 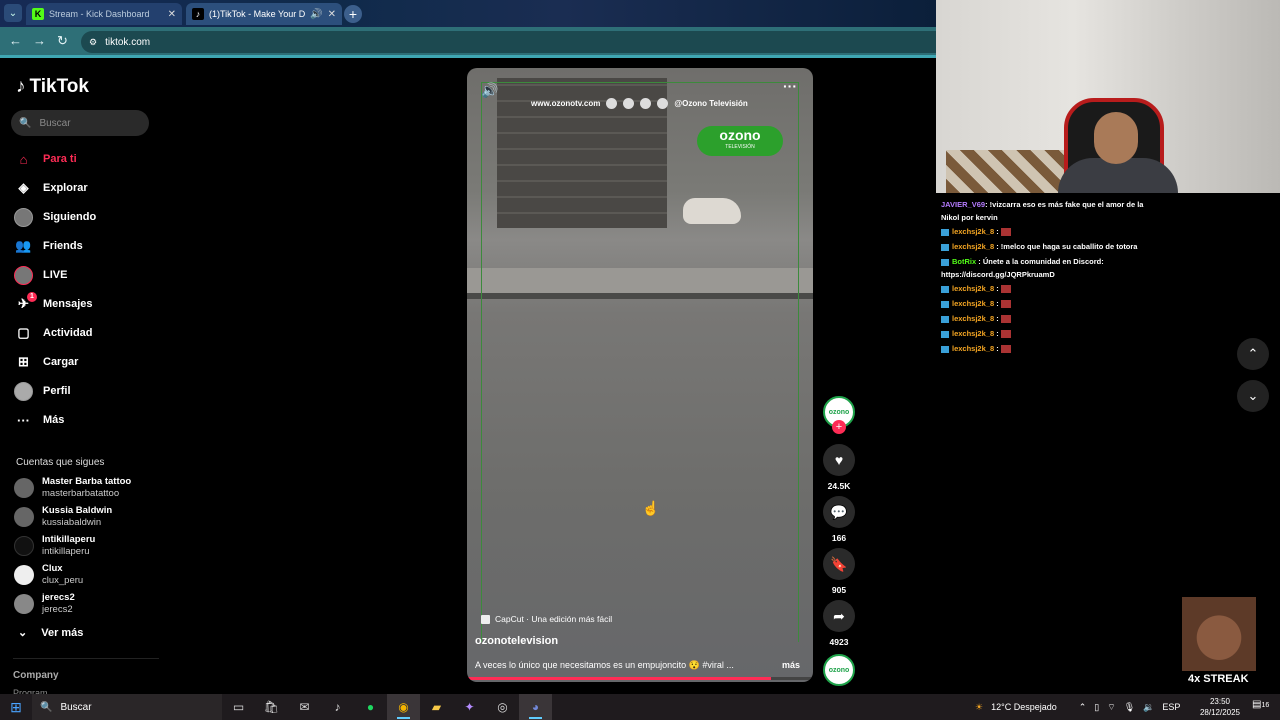 What do you see at coordinates (55, 217) in the screenshot?
I see `nav-siguiendo: Siguiendo` at bounding box center [55, 217].